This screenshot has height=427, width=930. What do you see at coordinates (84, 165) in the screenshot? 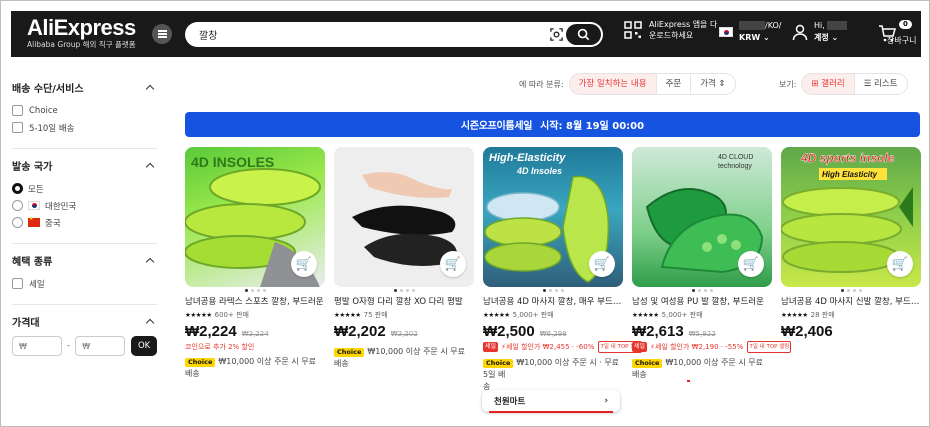
I see `filter-origin-header: 발송 국가` at bounding box center [84, 165].